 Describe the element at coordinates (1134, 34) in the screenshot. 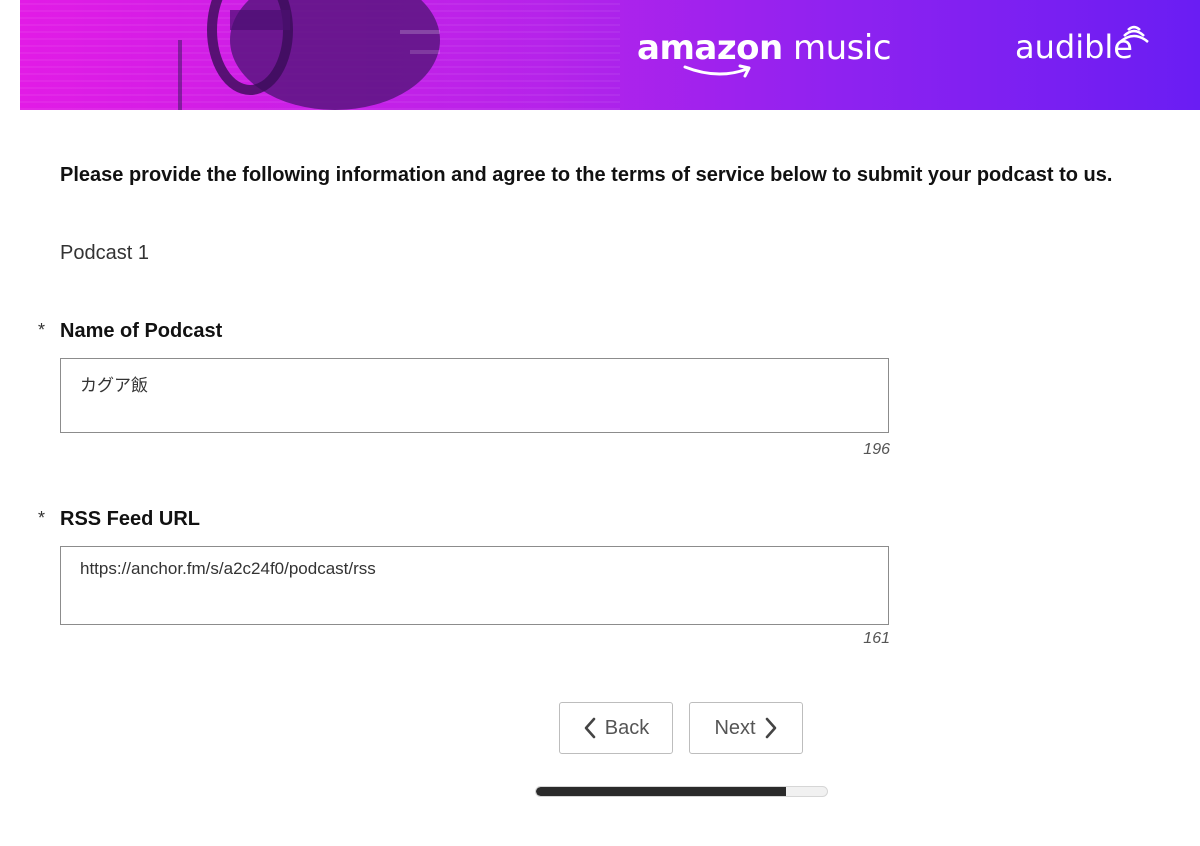

I see `audible-waves-icon` at that location.